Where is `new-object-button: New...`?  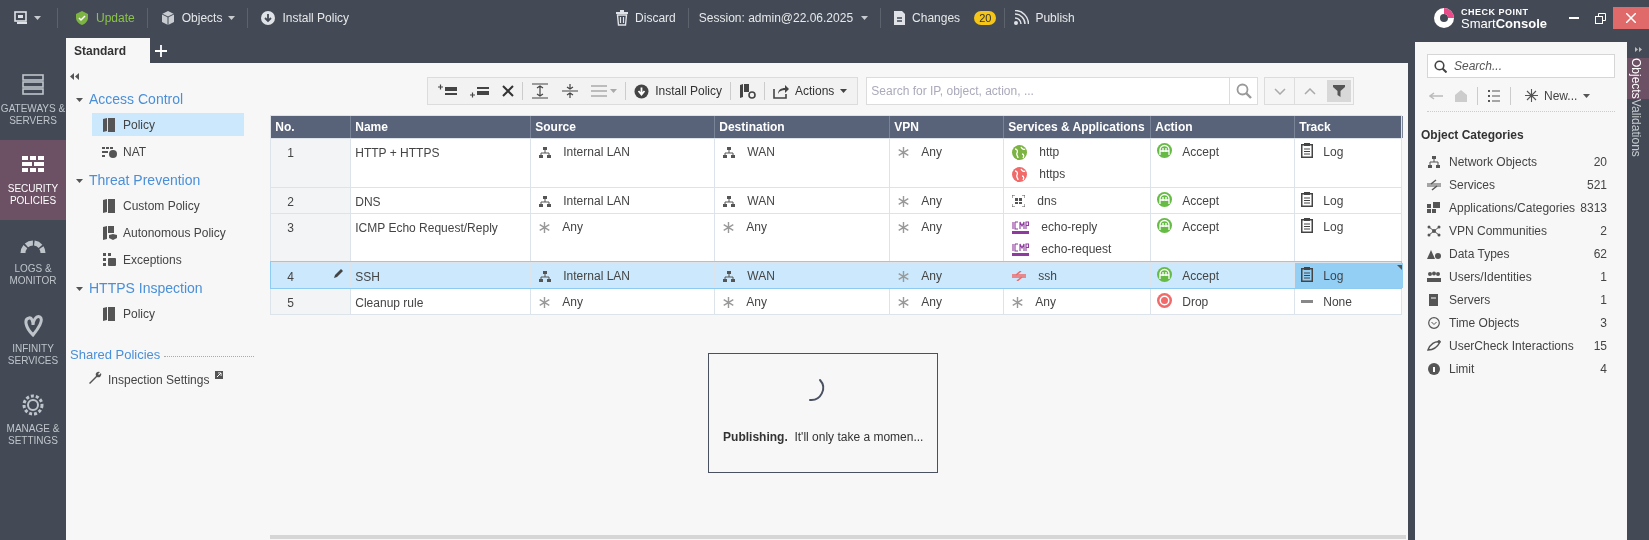 new-object-button: New... is located at coordinates (1558, 95).